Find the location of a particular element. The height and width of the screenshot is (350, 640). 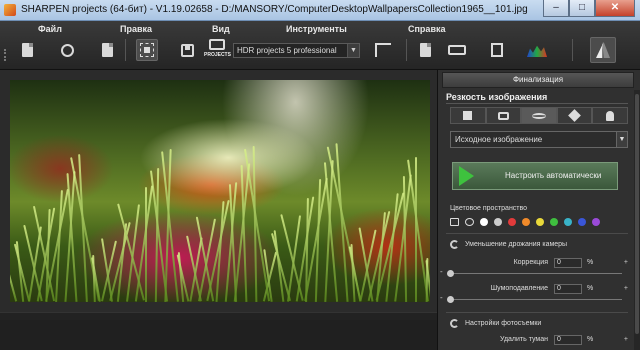

panel-button is located at coordinates (497, 50).